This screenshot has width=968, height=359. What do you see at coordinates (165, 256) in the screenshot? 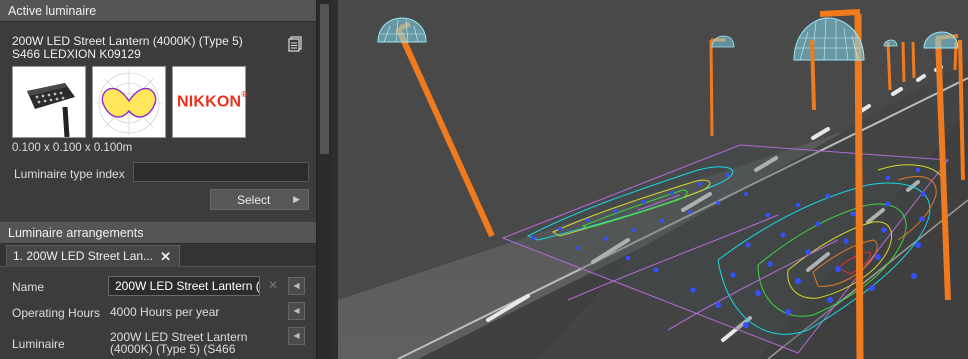
I see `close-icon: ✕` at bounding box center [165, 256].